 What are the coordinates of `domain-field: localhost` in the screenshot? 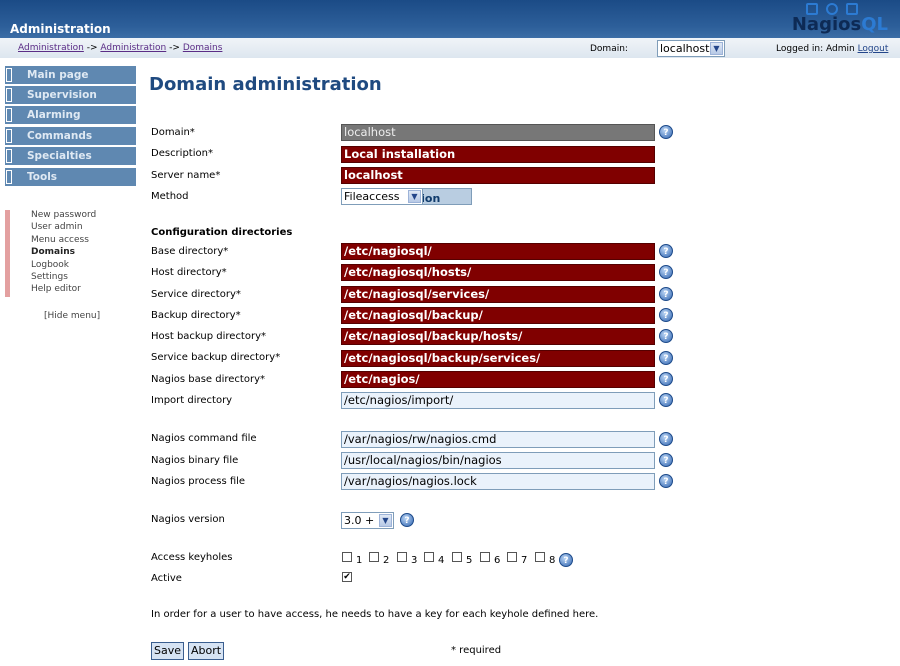 It's located at (498, 132).